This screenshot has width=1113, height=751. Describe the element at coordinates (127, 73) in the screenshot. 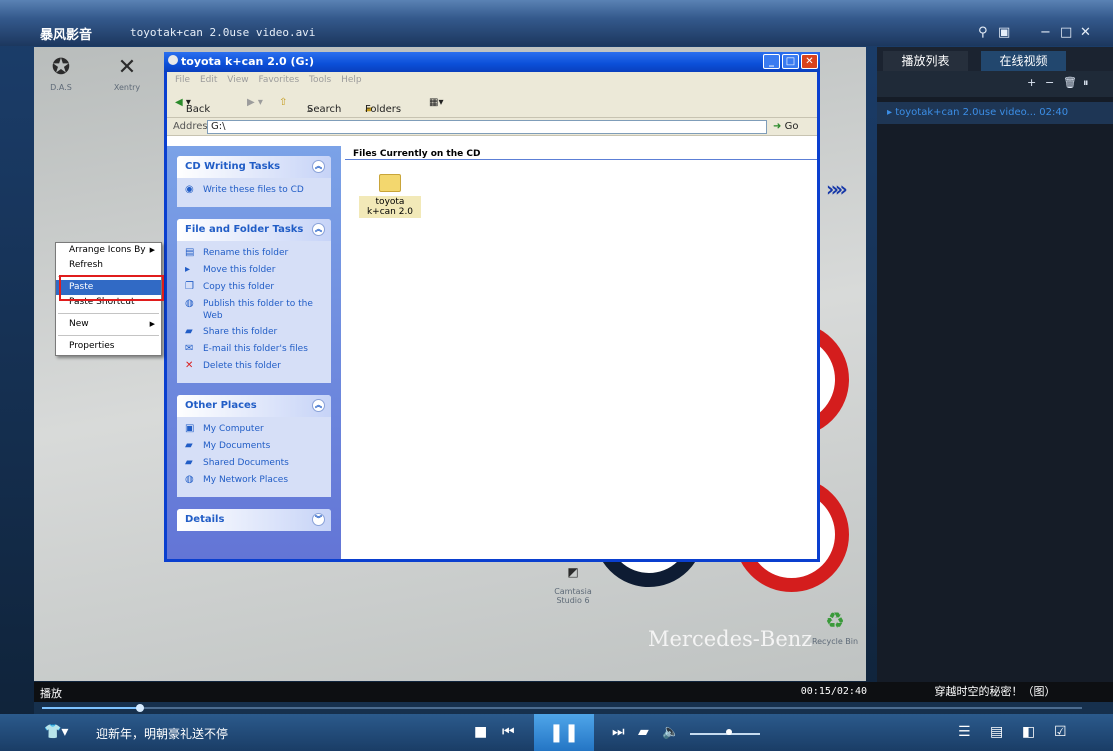

I see `desktop-icon-xentry: ✕ Xentry` at that location.